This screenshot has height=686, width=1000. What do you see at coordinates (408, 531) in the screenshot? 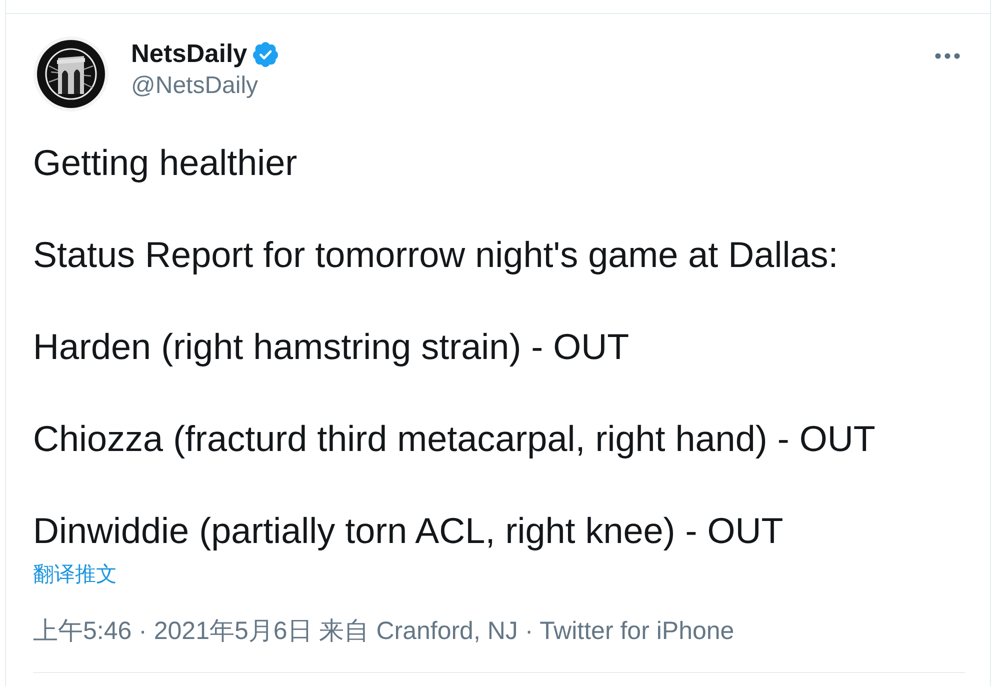
I see `tweet-text: Dinwiddie (partially torn ACL, right knee) - OUT` at bounding box center [408, 531].